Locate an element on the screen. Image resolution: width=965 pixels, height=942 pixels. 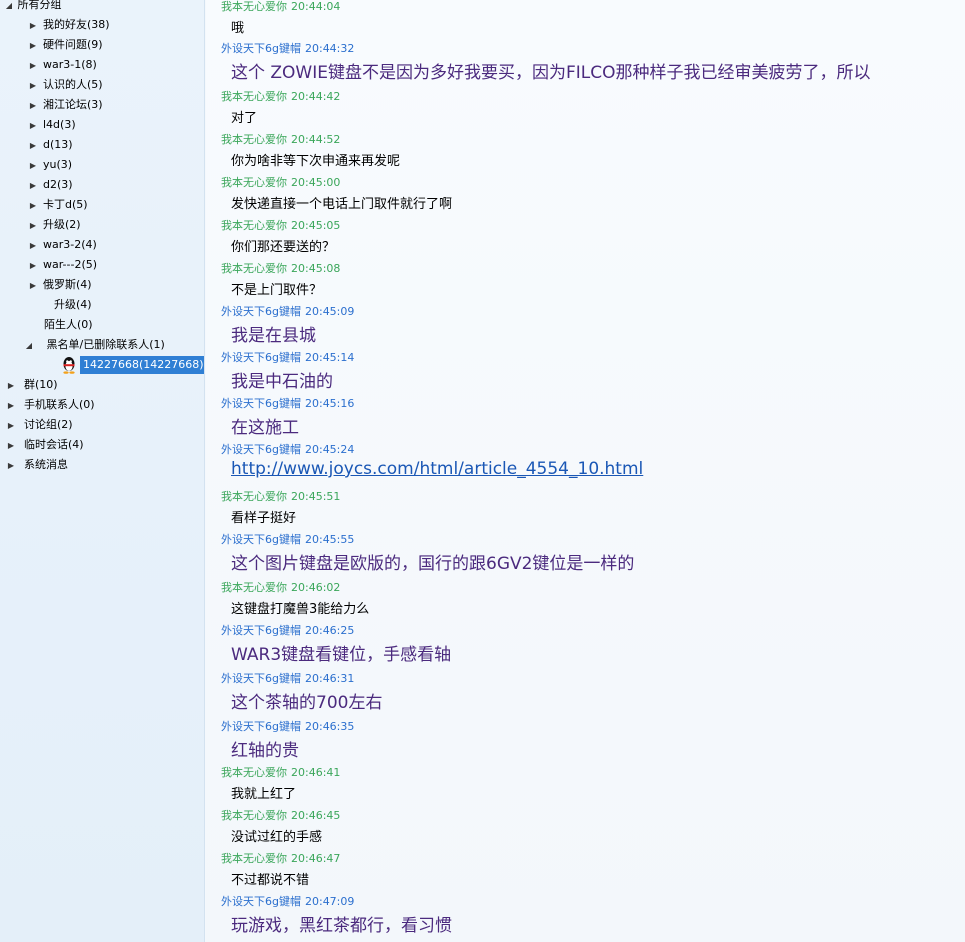
message-time: 20:45:24 is located at coordinates (329, 449).